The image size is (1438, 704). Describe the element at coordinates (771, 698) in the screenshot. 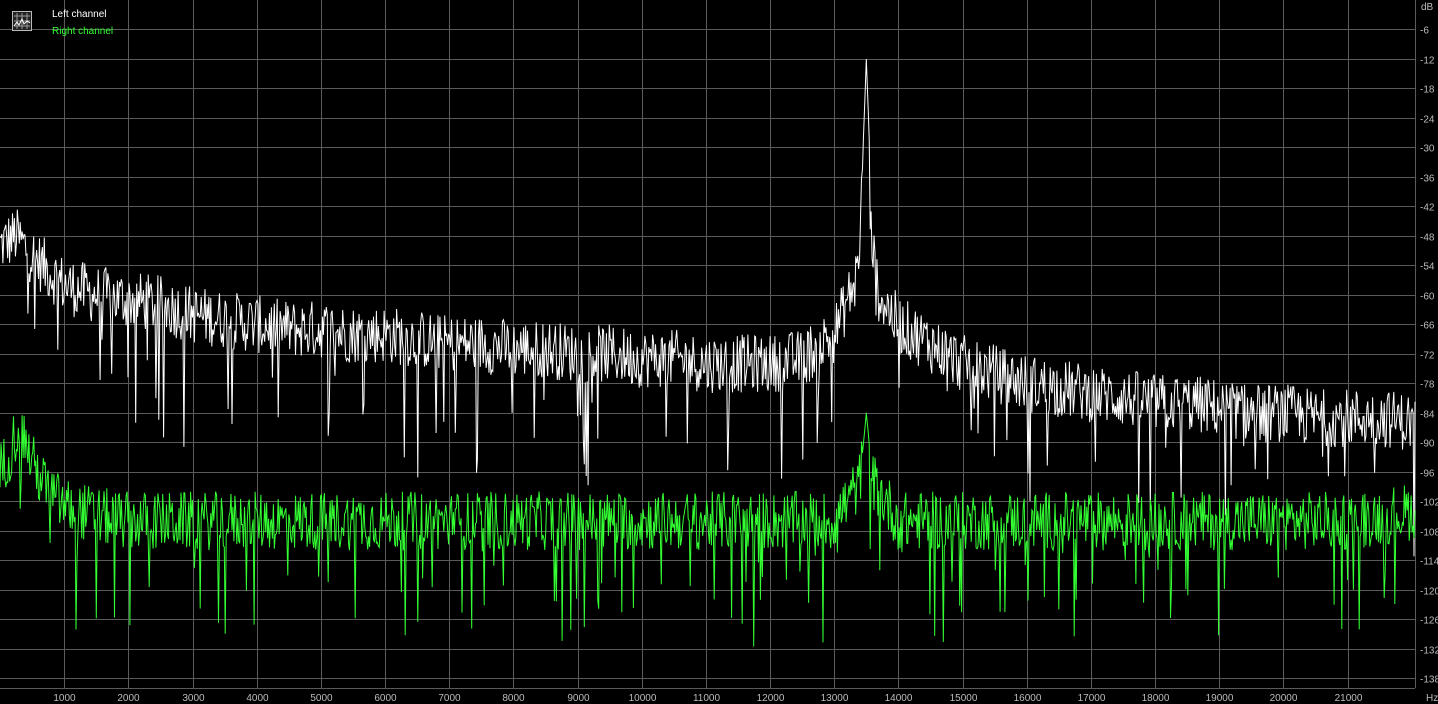

I see `x-tick-label: 12000` at that location.